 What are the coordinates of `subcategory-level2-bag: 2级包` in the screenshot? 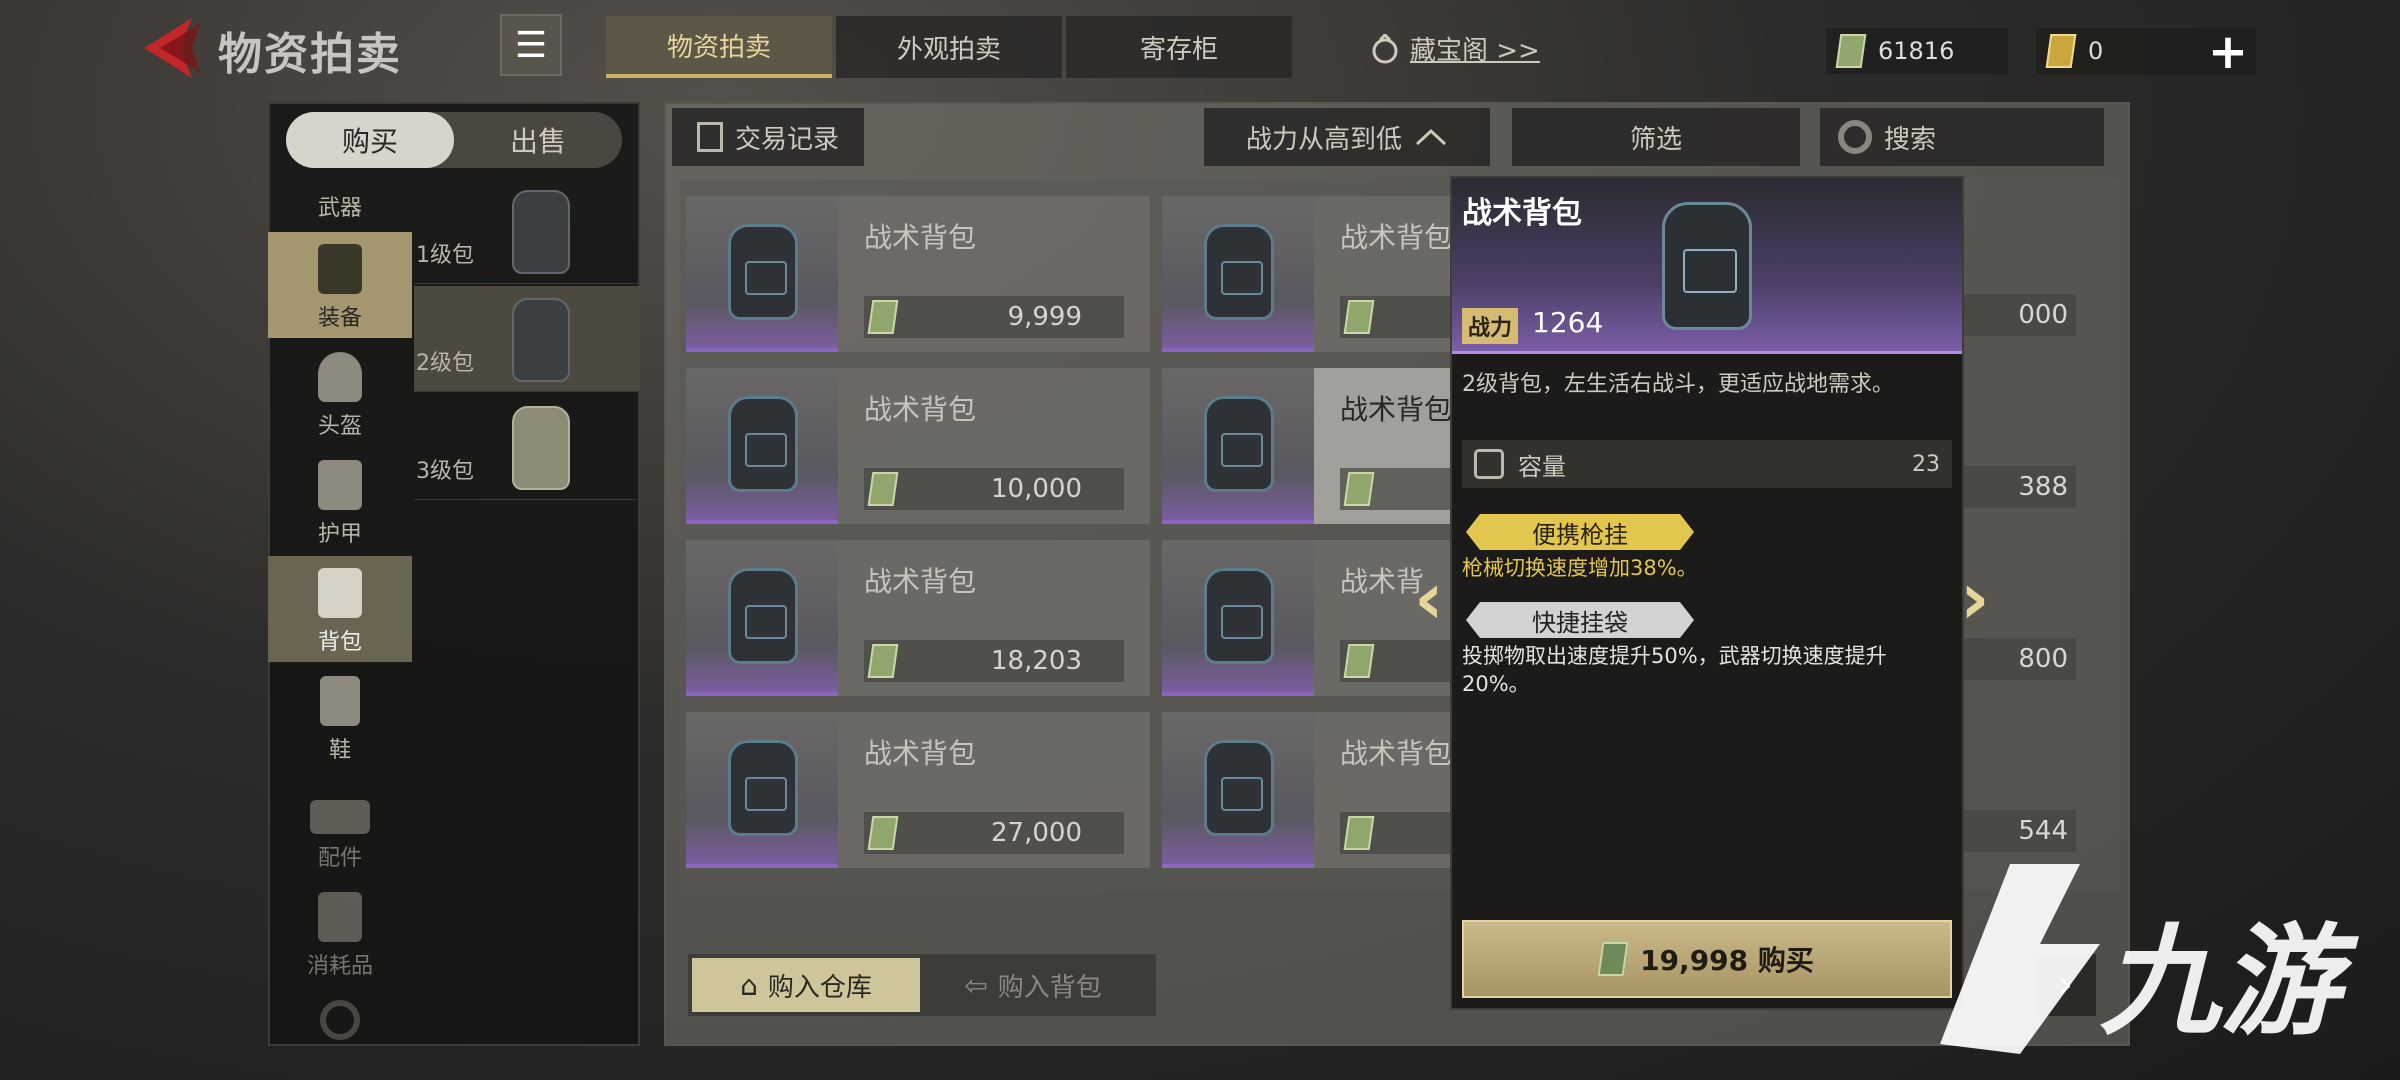 It's located at (527, 339).